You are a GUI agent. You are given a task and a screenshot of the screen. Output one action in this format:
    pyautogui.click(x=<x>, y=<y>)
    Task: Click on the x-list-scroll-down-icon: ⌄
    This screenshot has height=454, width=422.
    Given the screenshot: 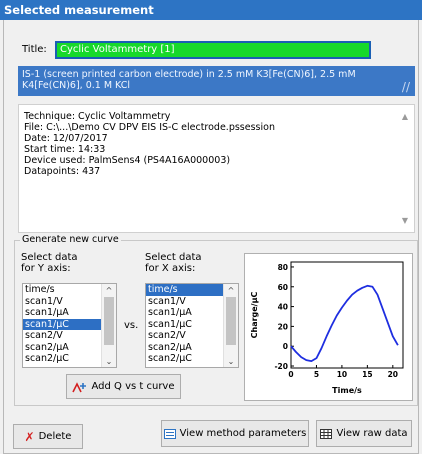 What is the action you would take?
    pyautogui.click(x=231, y=361)
    